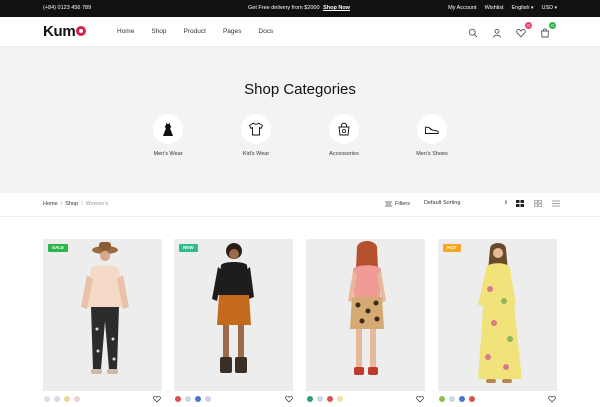 The height and width of the screenshot is (407, 600). What do you see at coordinates (71, 204) in the screenshot?
I see `breadcrumb-shop: Shop` at bounding box center [71, 204].